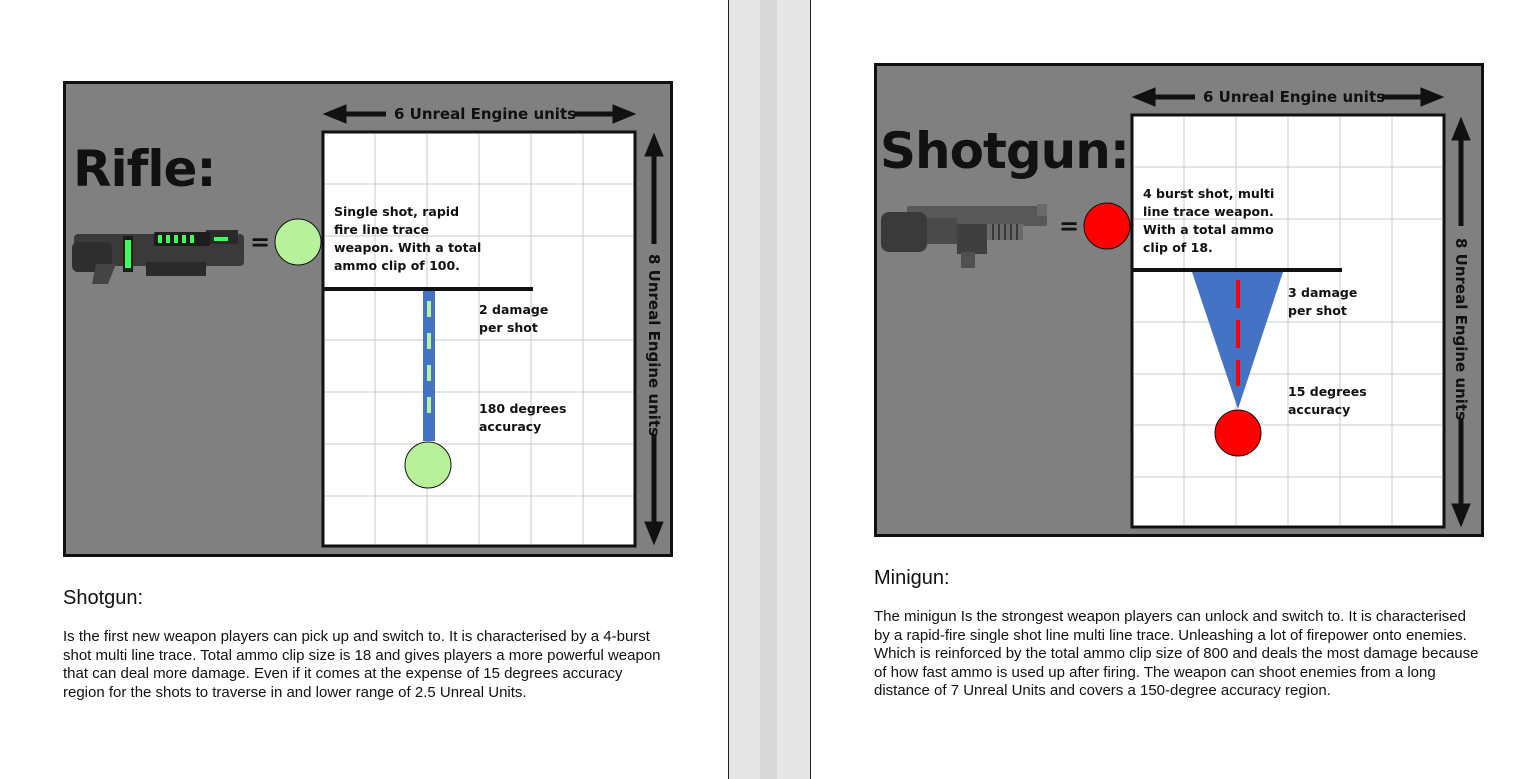 This screenshot has height=779, width=1538. I want to click on shotgun-marker, so click(1107, 226).